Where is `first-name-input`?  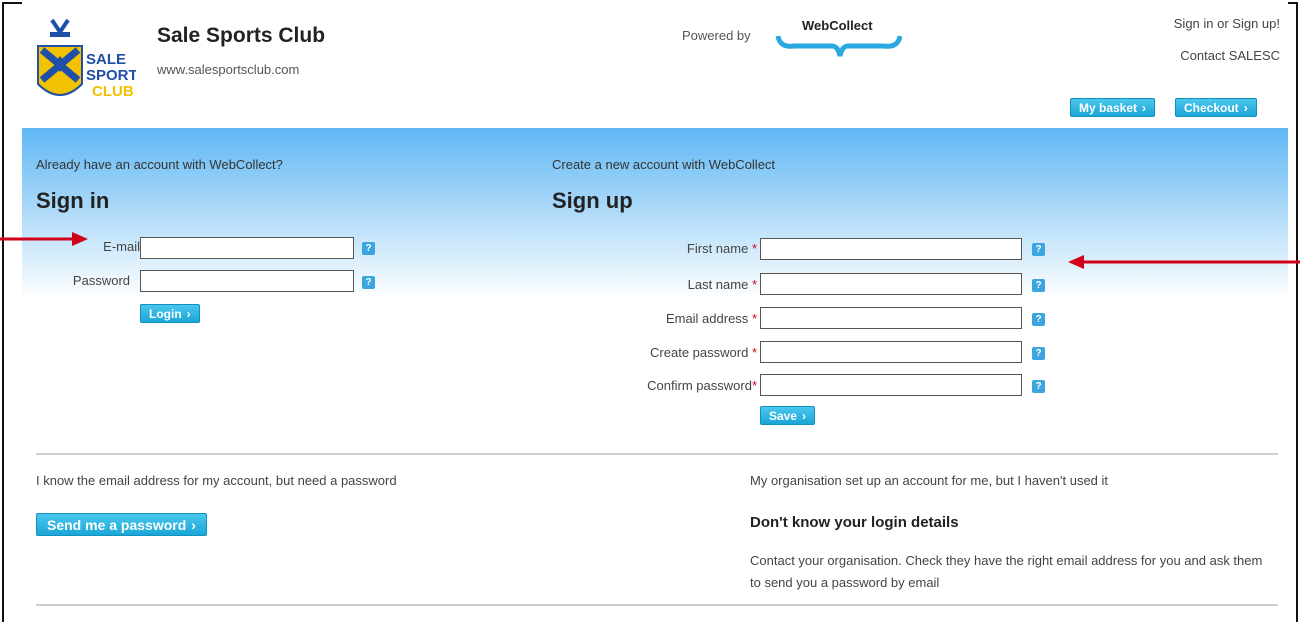 first-name-input is located at coordinates (891, 249).